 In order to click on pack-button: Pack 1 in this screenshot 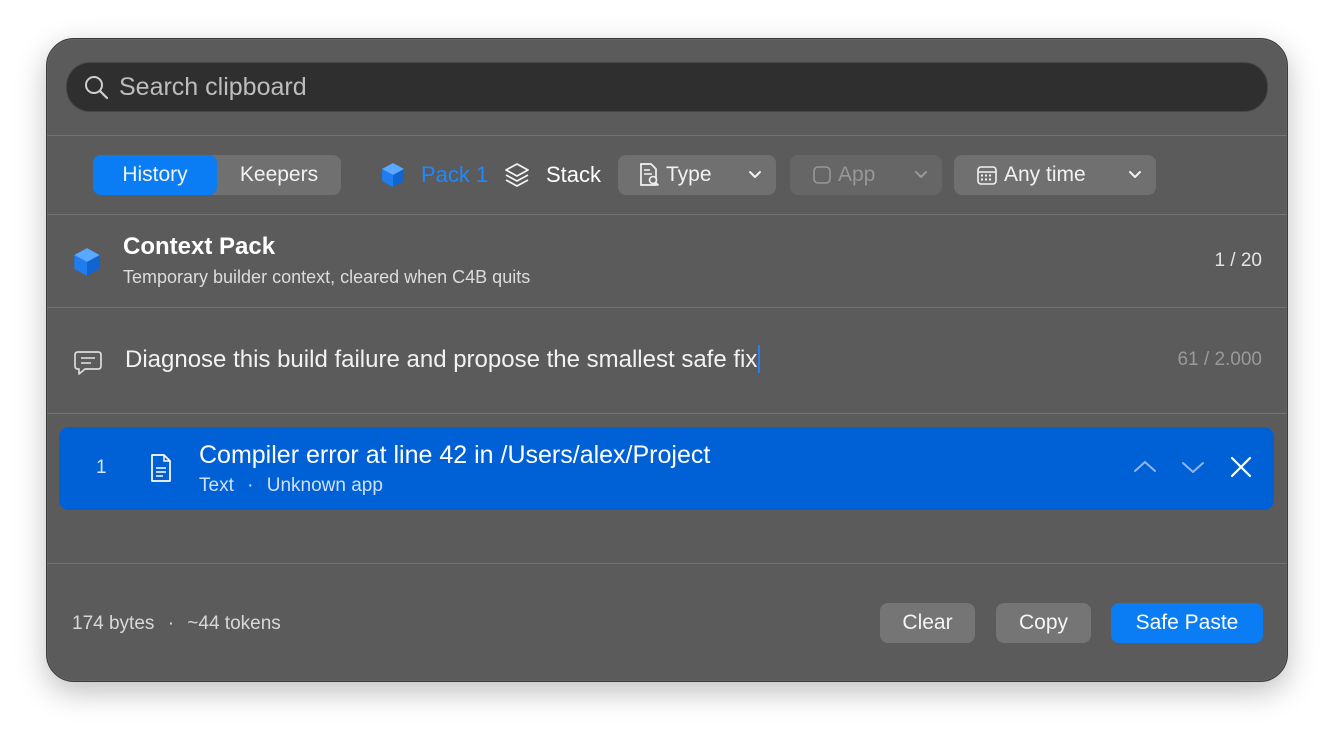, I will do `click(434, 175)`.